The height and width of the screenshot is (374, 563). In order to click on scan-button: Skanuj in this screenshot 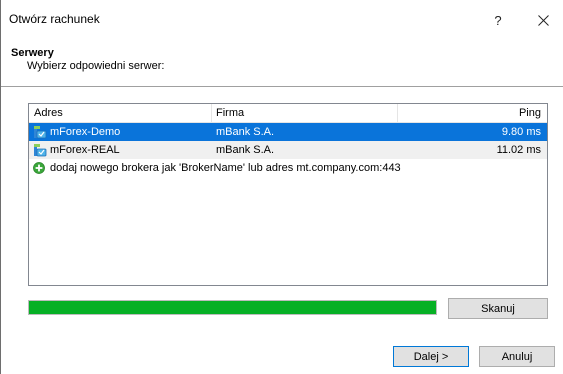, I will do `click(498, 308)`.